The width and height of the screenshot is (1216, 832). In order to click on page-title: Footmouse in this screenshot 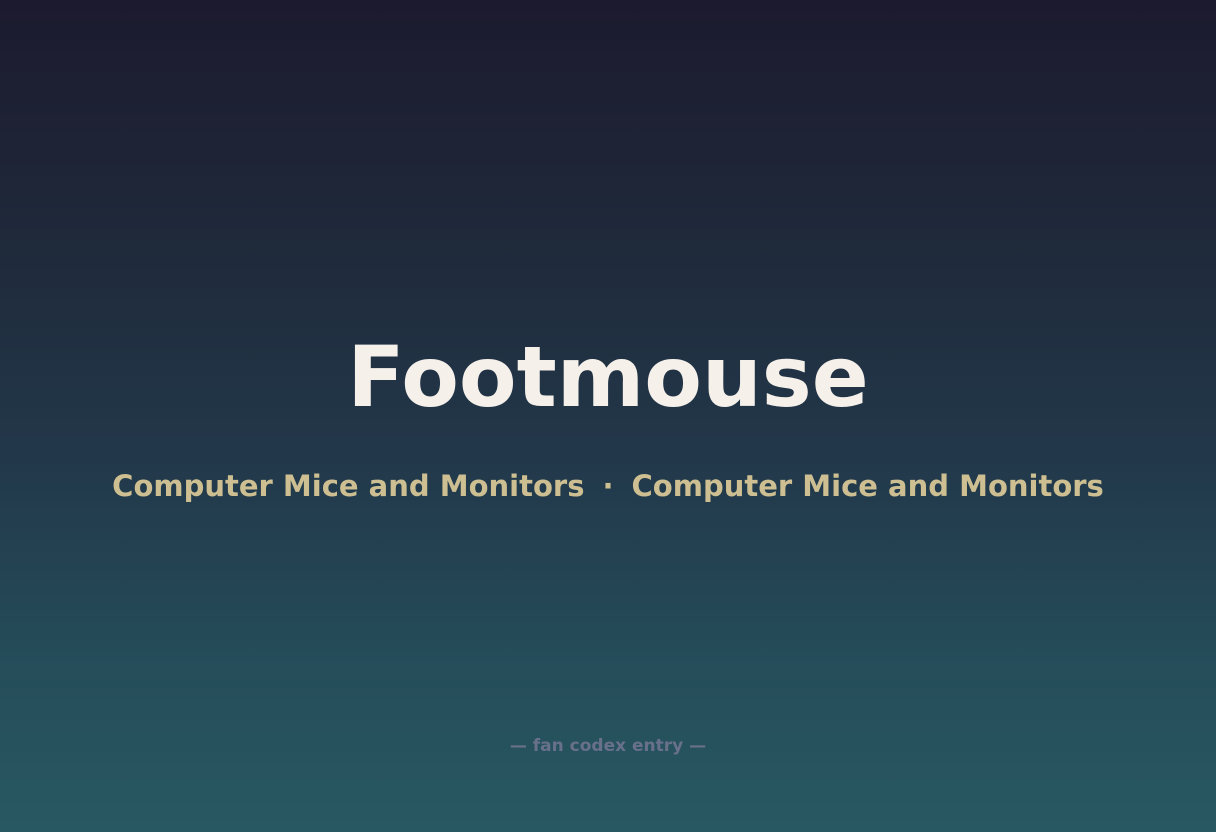, I will do `click(608, 377)`.